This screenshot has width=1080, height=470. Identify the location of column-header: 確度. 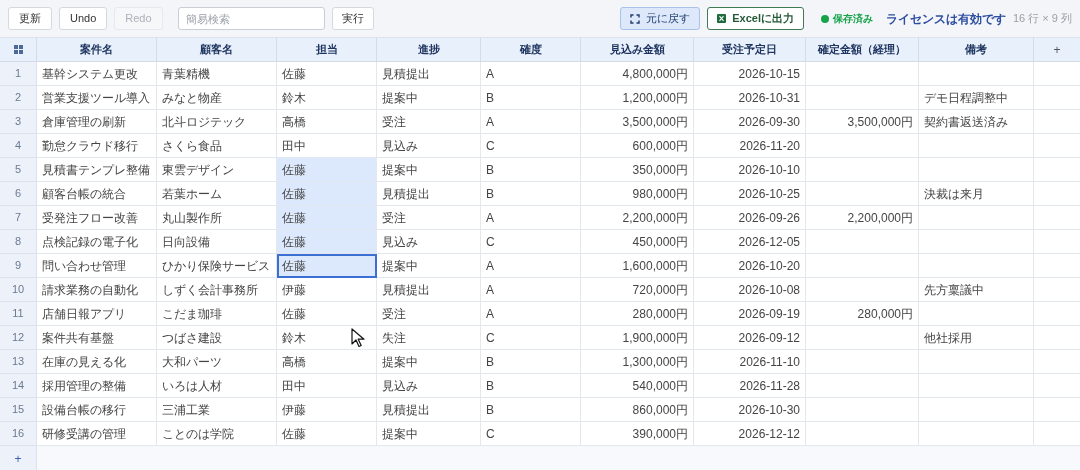
(531, 49).